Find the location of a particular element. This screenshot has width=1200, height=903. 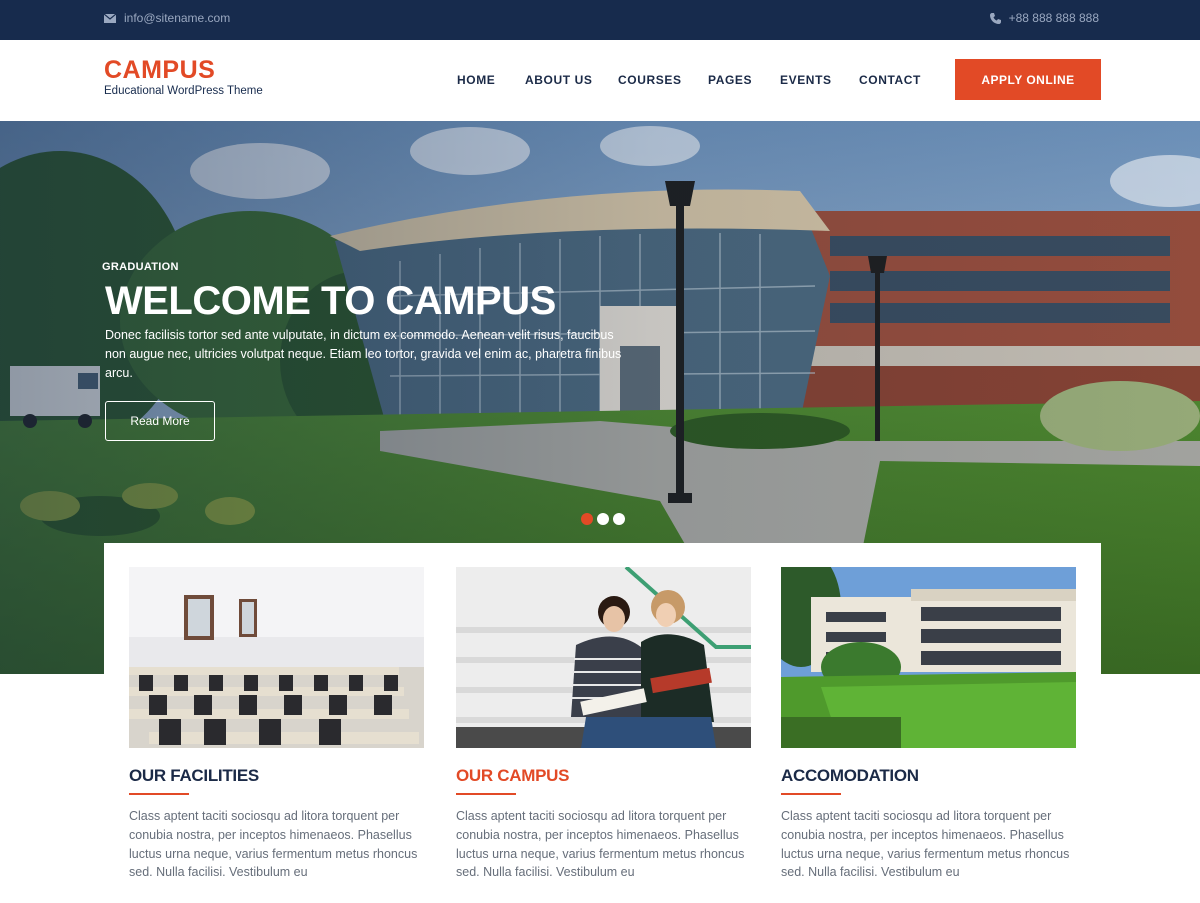

logo-tagline: Educational WordPress Theme is located at coordinates (183, 91).